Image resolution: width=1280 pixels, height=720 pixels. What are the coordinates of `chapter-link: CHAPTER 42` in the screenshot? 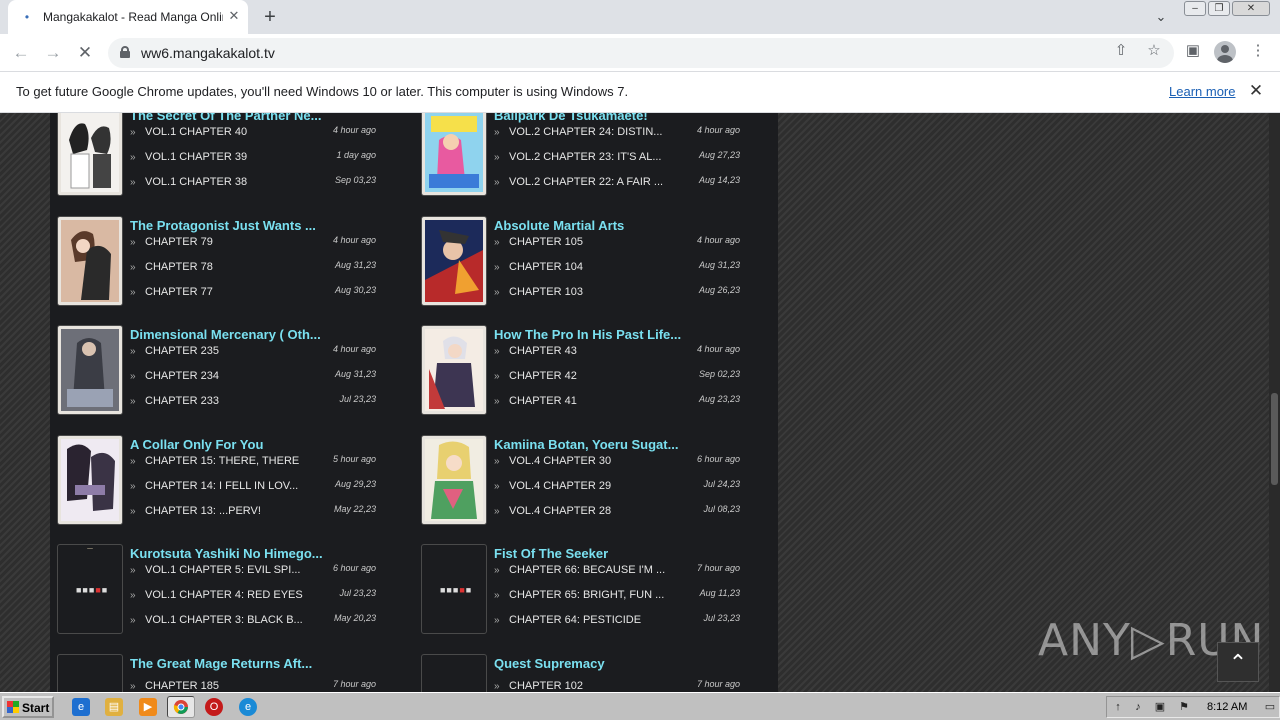 It's located at (543, 376).